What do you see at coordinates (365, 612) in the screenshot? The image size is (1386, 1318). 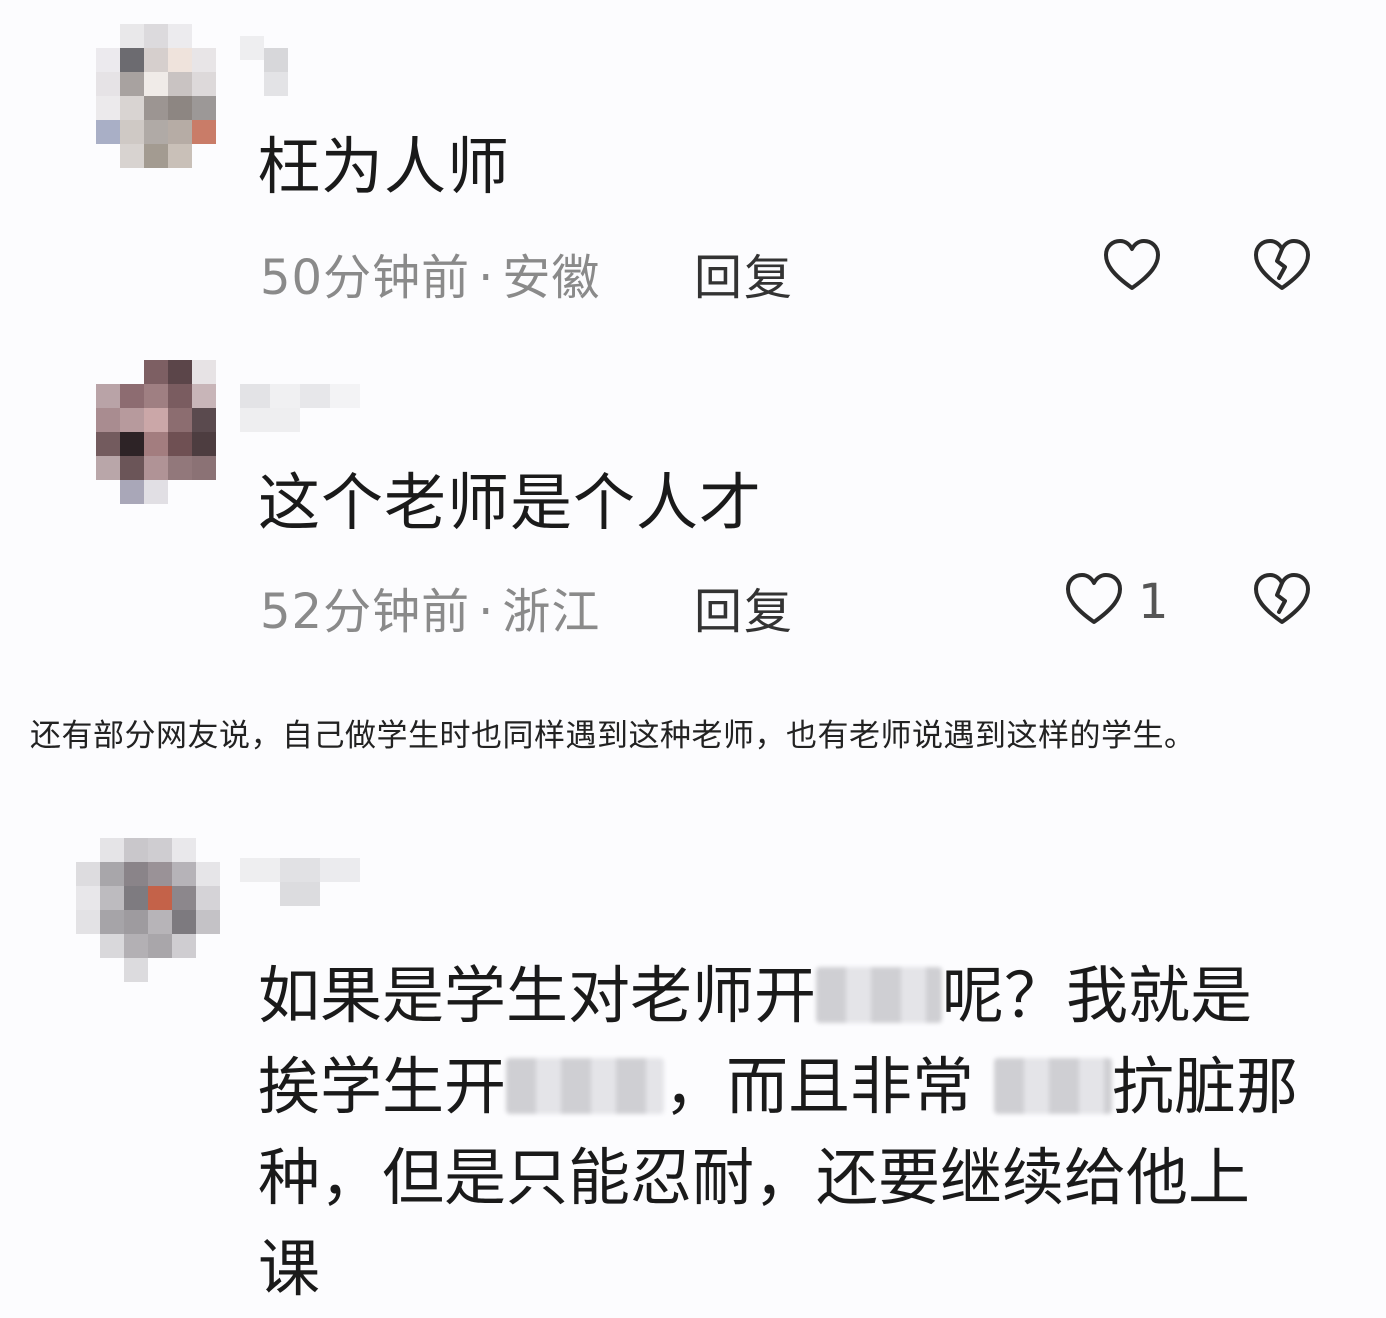 I see `comment-time: 52分钟前` at bounding box center [365, 612].